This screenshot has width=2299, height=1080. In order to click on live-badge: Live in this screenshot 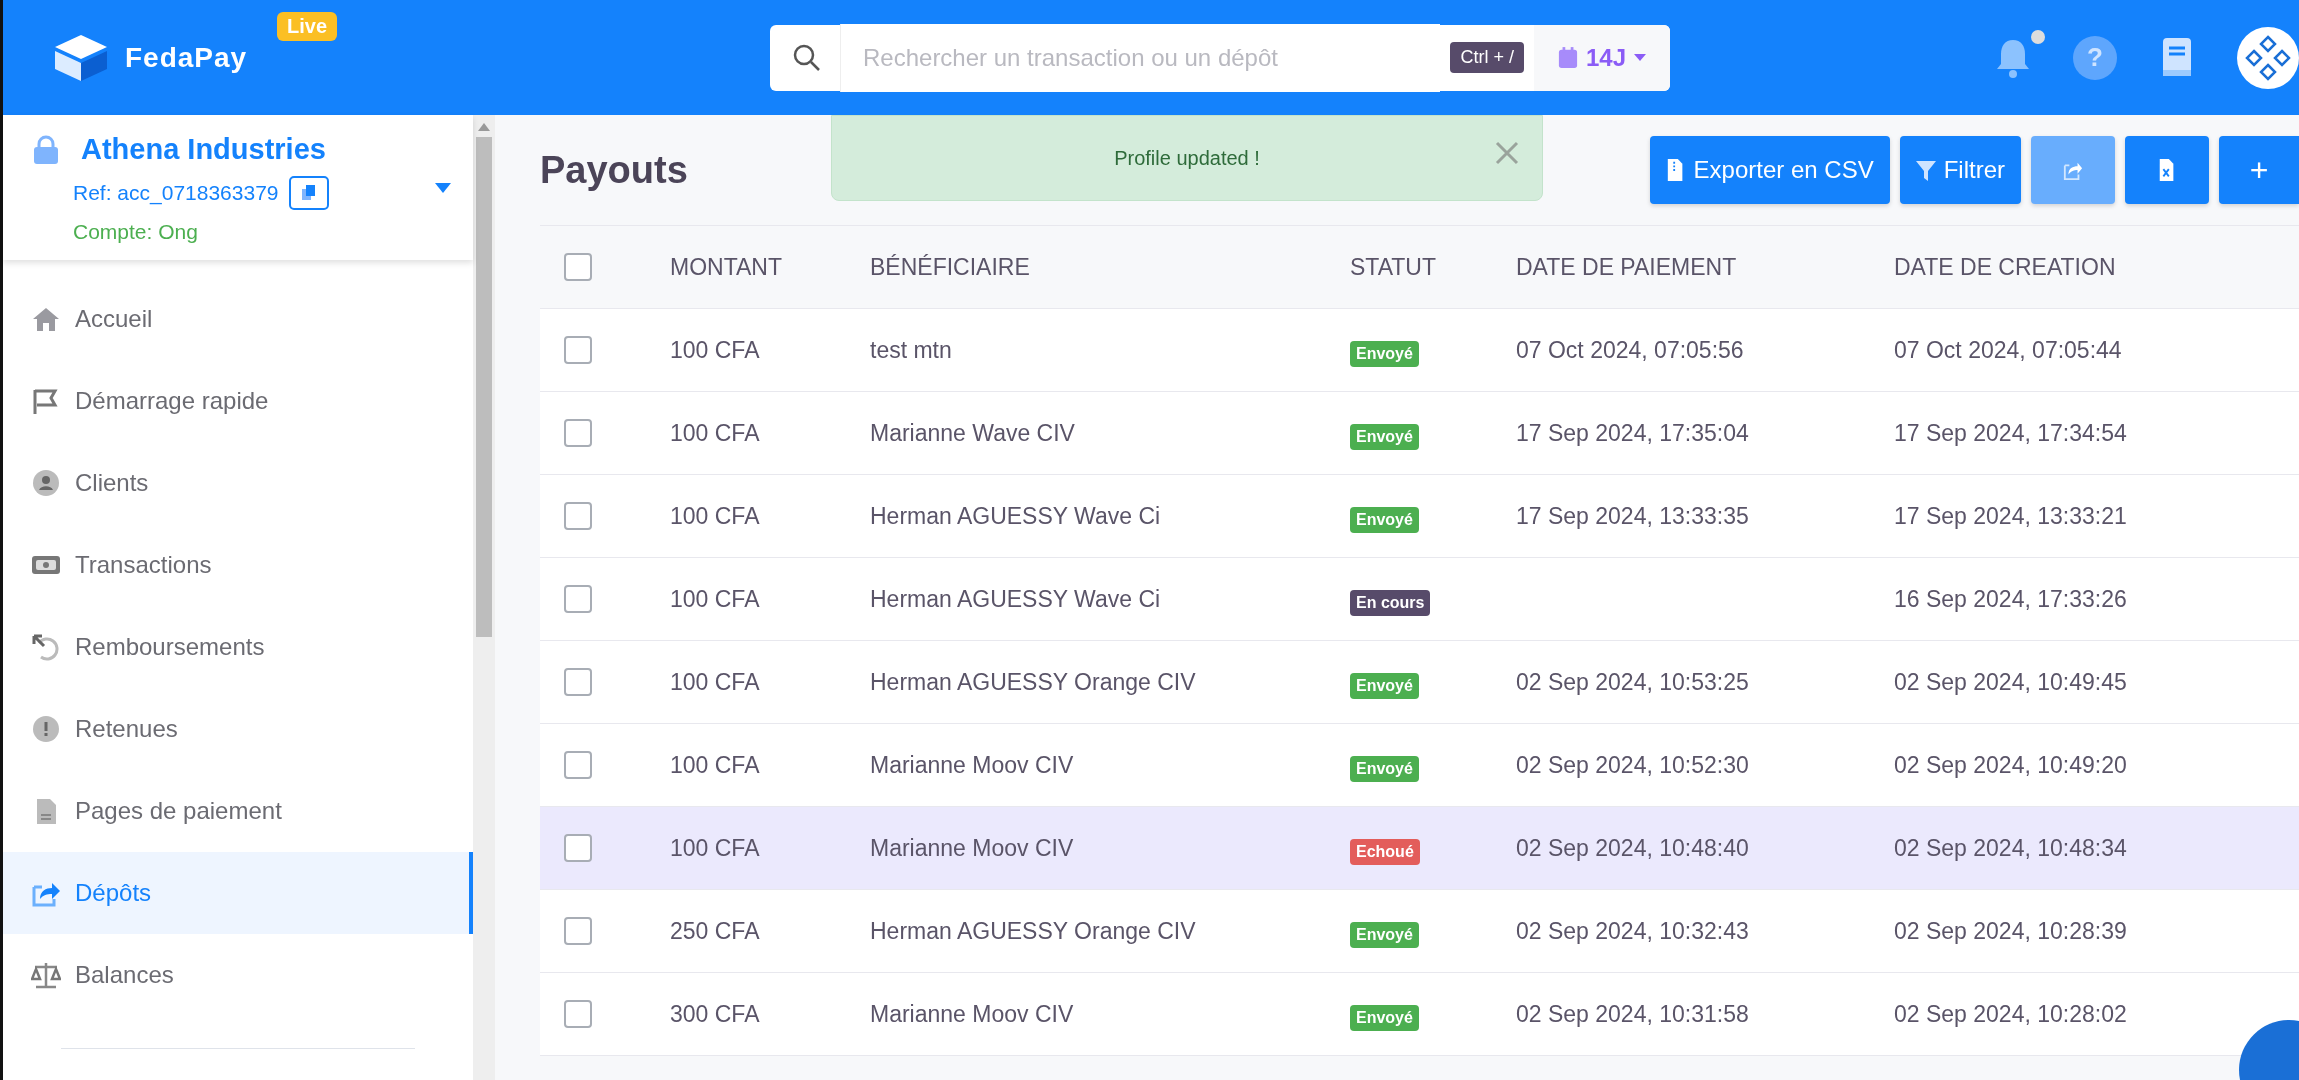, I will do `click(307, 26)`.